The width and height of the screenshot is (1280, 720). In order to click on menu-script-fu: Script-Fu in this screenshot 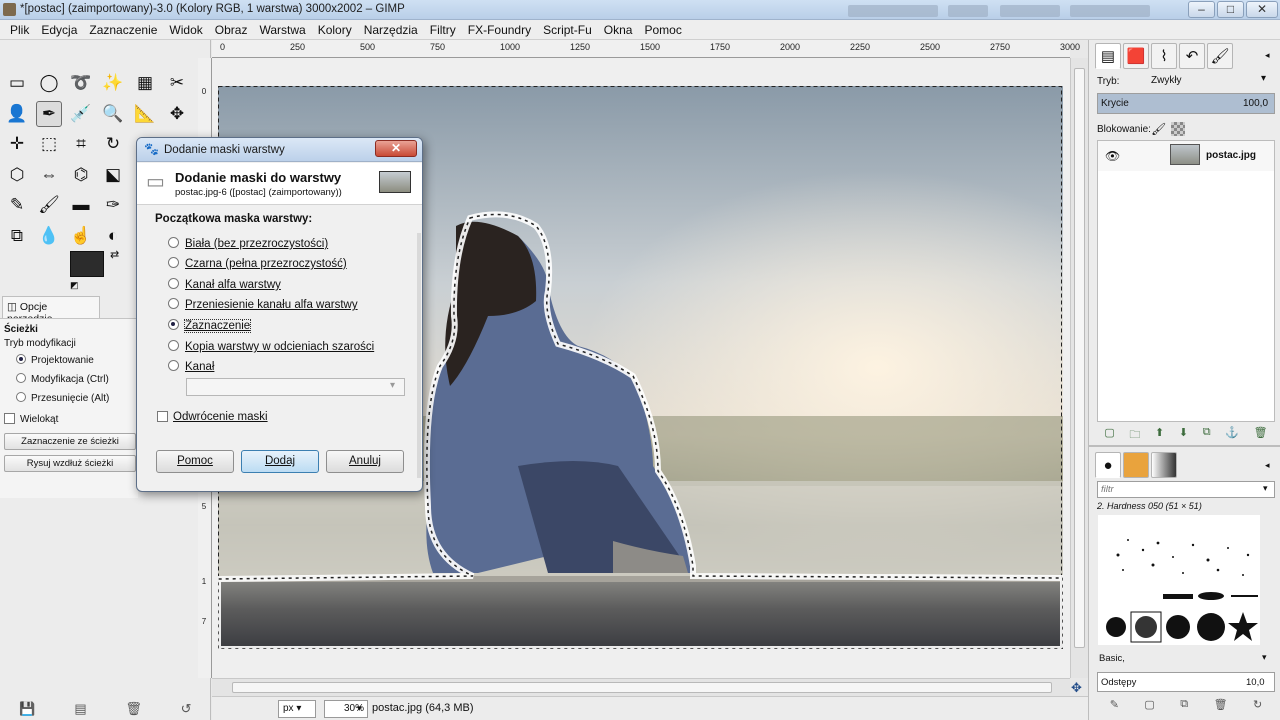, I will do `click(567, 30)`.